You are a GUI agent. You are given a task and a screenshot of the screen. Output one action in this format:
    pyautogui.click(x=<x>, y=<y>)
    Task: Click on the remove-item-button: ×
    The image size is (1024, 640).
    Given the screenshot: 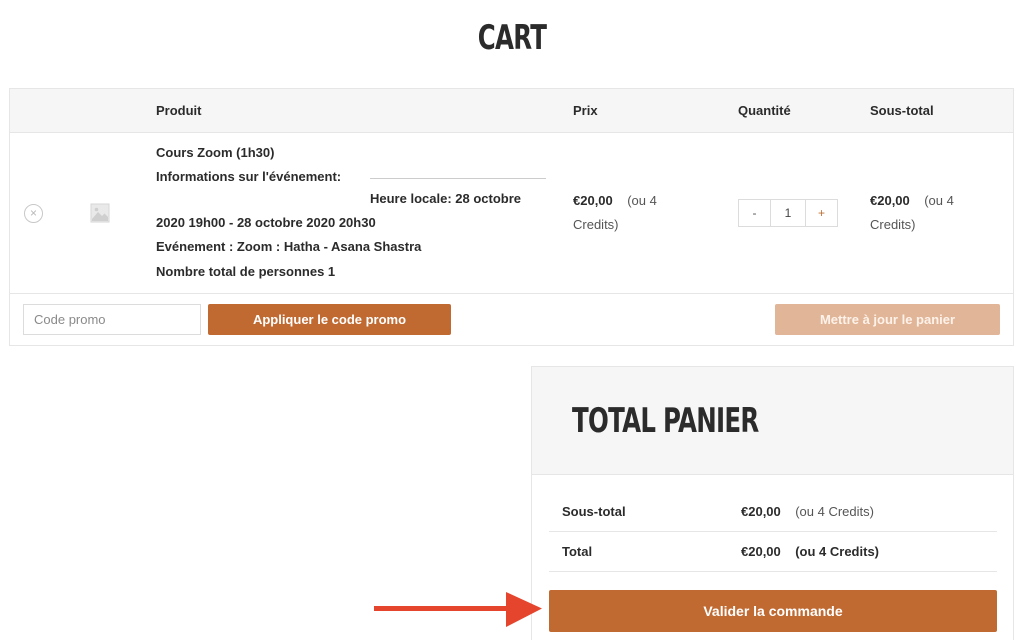 What is the action you would take?
    pyautogui.click(x=33, y=213)
    